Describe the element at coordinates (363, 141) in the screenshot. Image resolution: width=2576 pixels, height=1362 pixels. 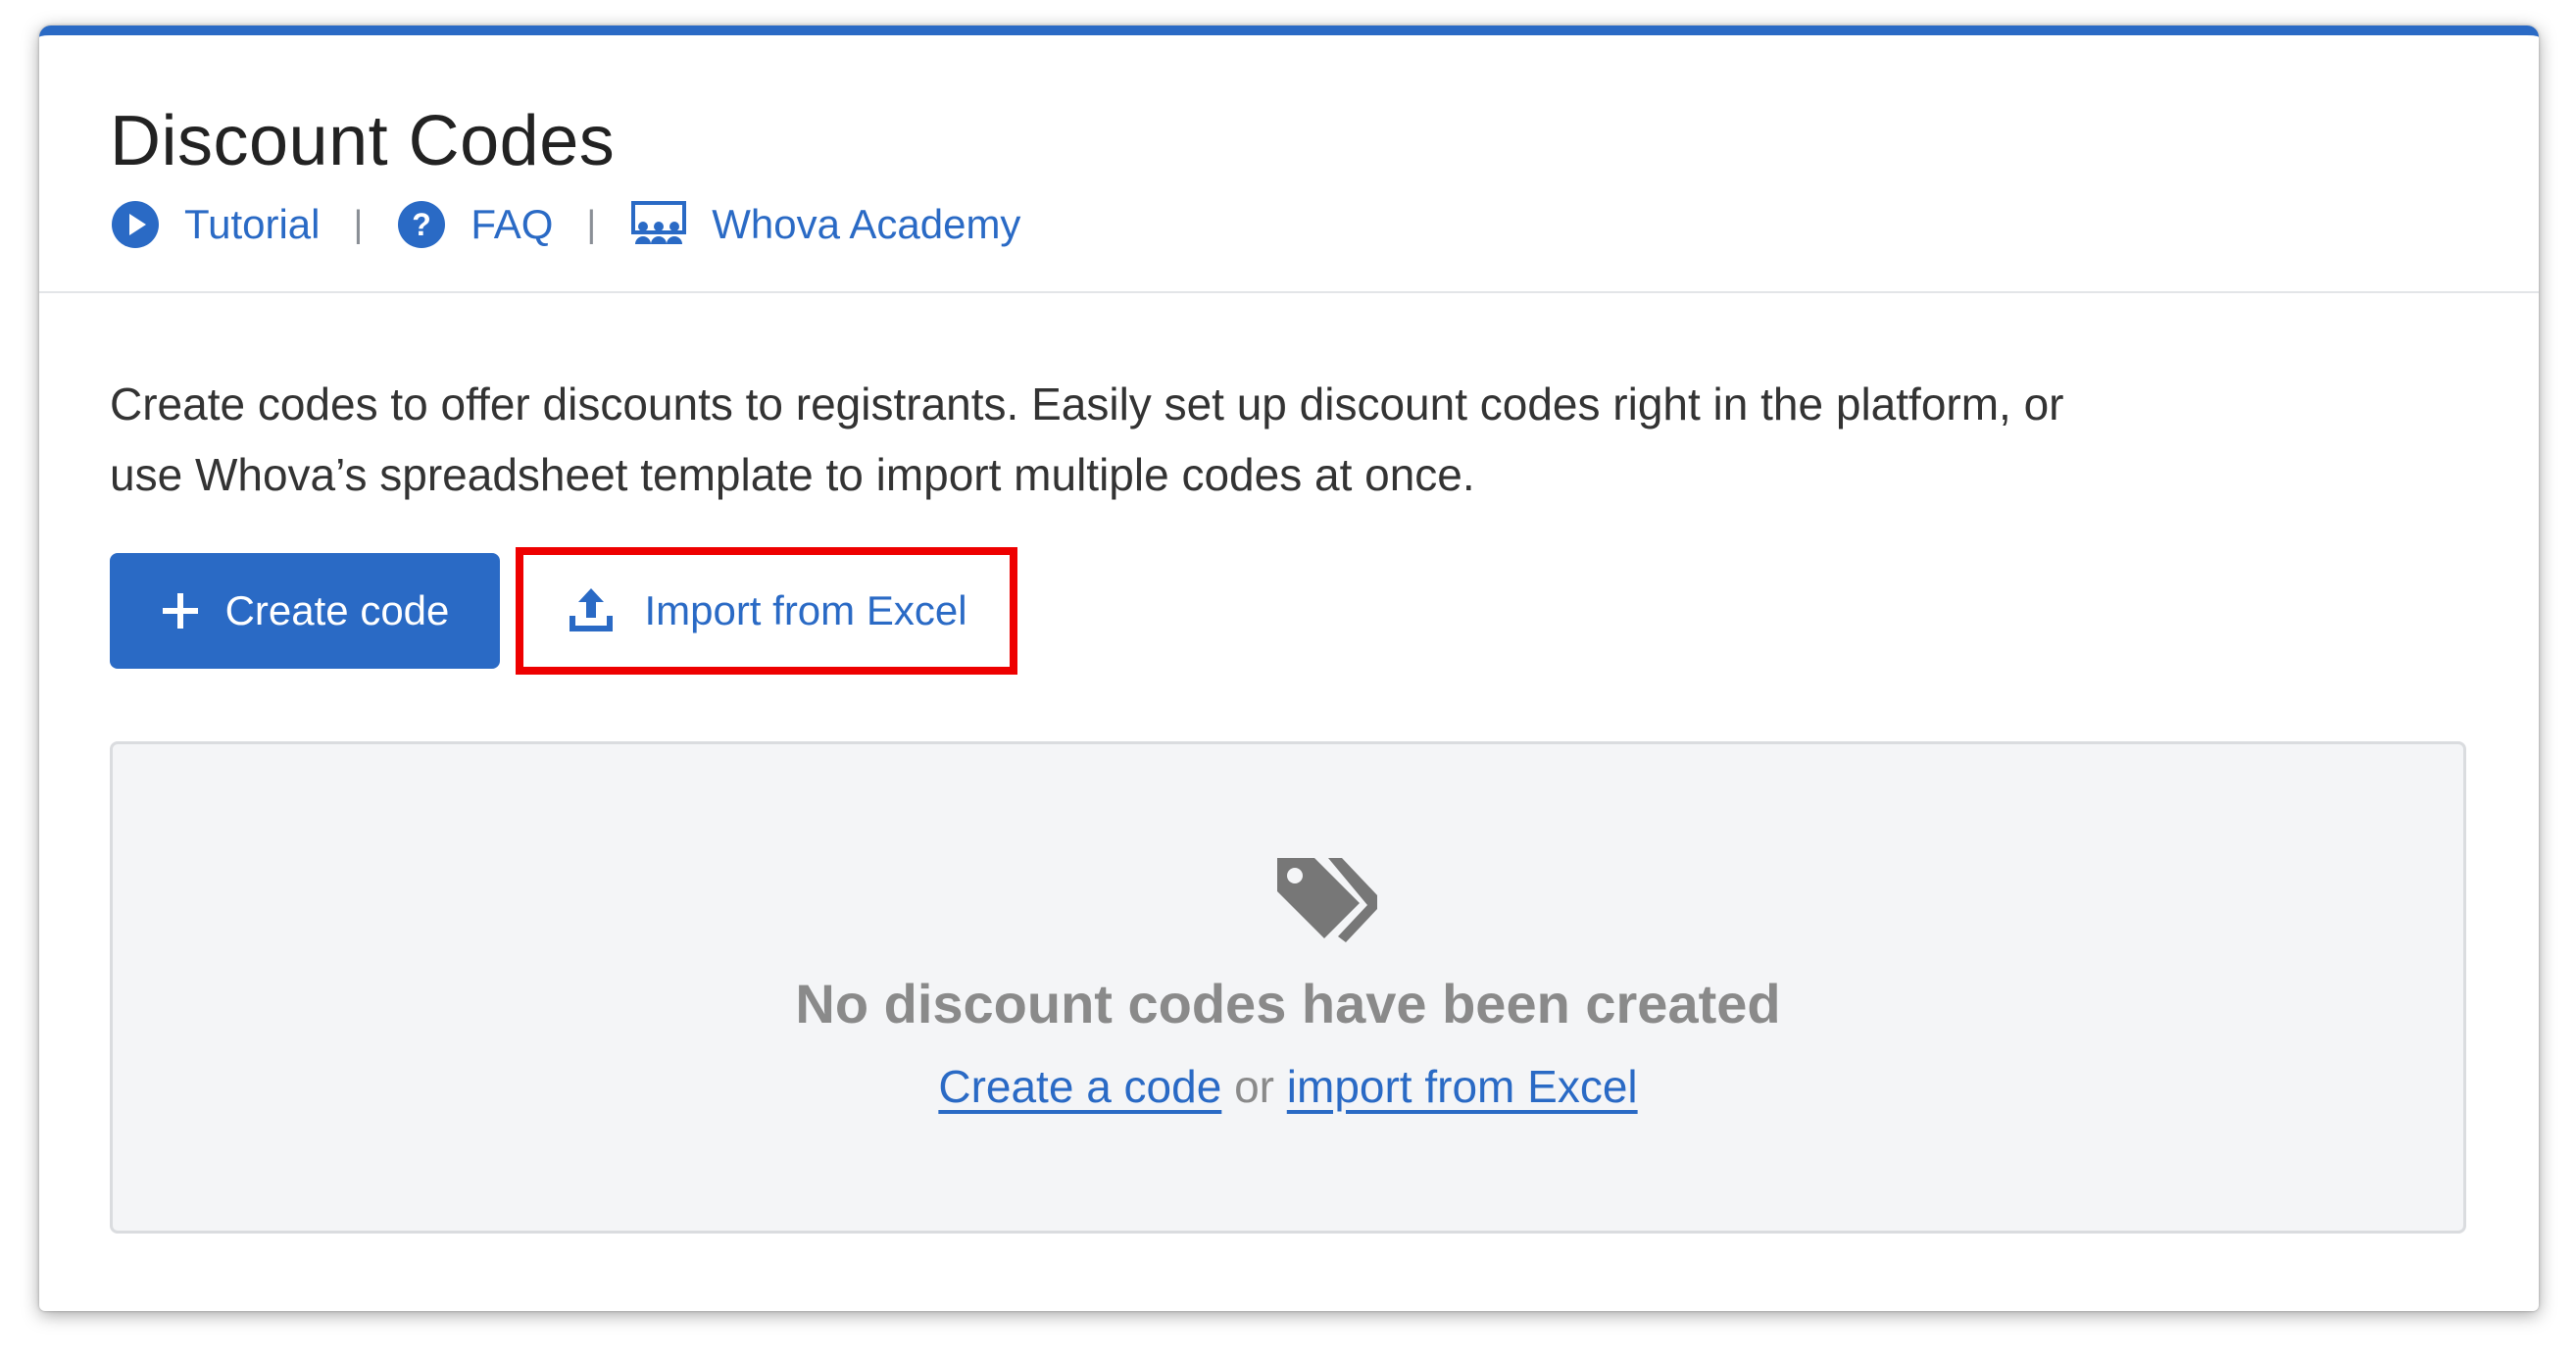
I see `page-title: Discount Codes` at that location.